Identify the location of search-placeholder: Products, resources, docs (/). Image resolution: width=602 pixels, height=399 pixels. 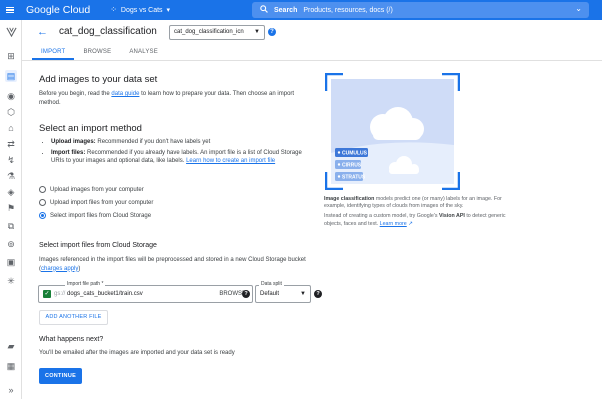
(348, 10).